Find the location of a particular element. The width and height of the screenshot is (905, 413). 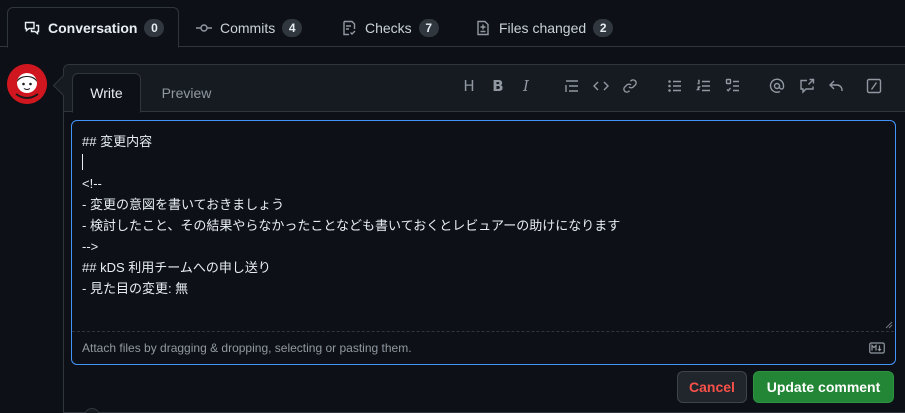

code-icon is located at coordinates (601, 86).